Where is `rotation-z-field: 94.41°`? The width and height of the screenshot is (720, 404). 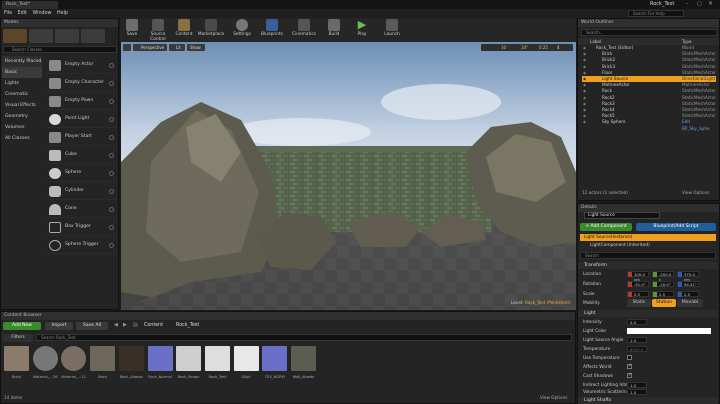 rotation-z-field: 94.41° is located at coordinates (688, 284).